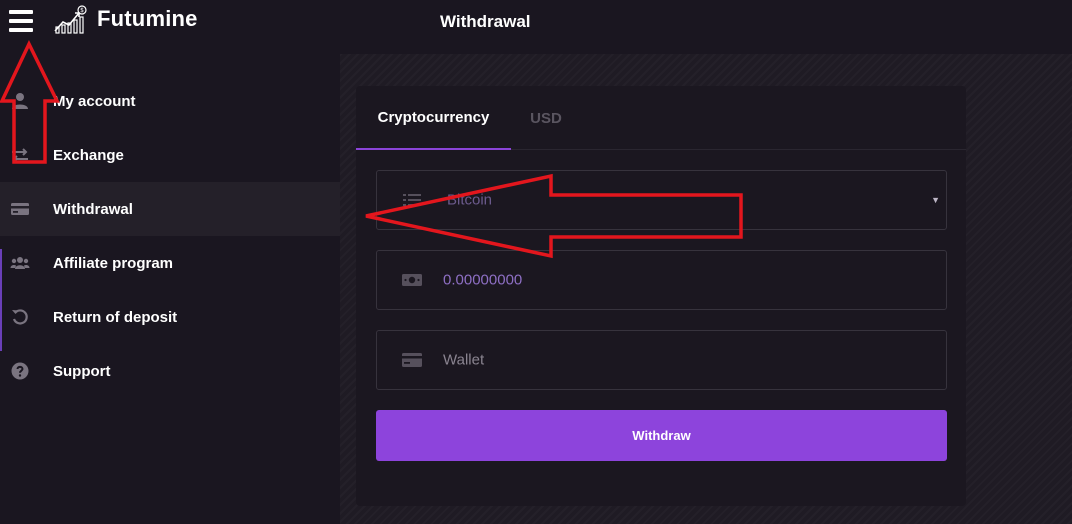 The width and height of the screenshot is (1072, 524). What do you see at coordinates (412, 200) in the screenshot?
I see `list-icon` at bounding box center [412, 200].